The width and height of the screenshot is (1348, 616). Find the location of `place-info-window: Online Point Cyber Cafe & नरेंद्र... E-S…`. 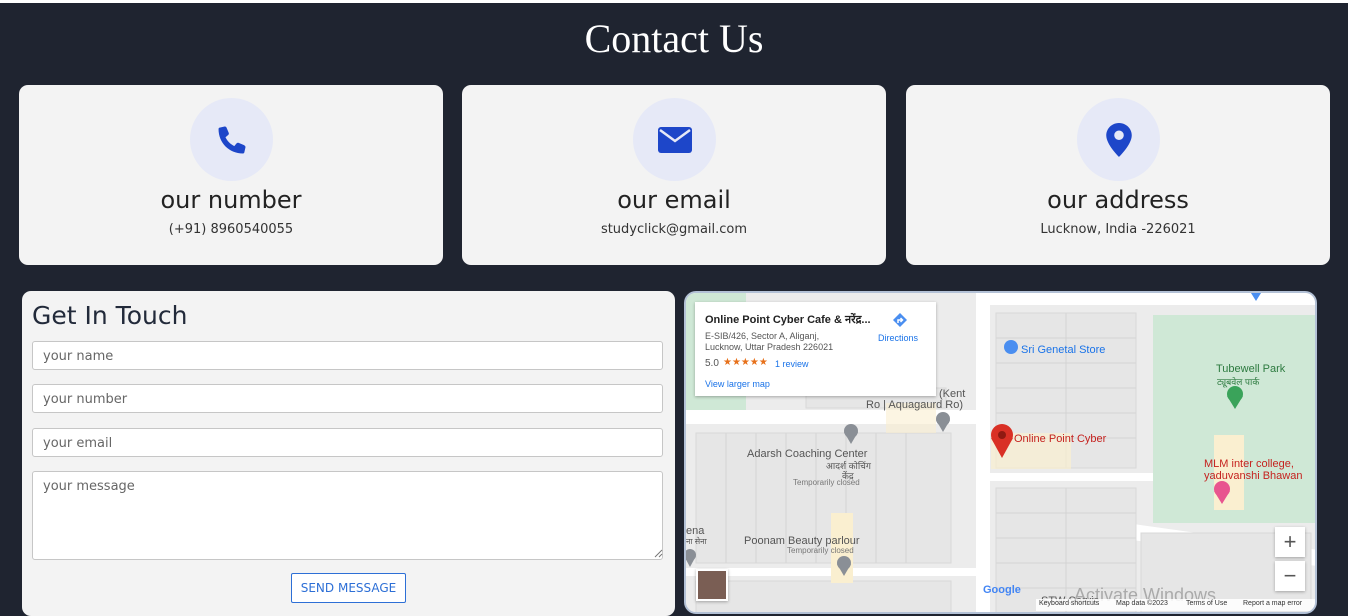

place-info-window: Online Point Cyber Cafe & नरेंद्र... E-S… is located at coordinates (815, 349).